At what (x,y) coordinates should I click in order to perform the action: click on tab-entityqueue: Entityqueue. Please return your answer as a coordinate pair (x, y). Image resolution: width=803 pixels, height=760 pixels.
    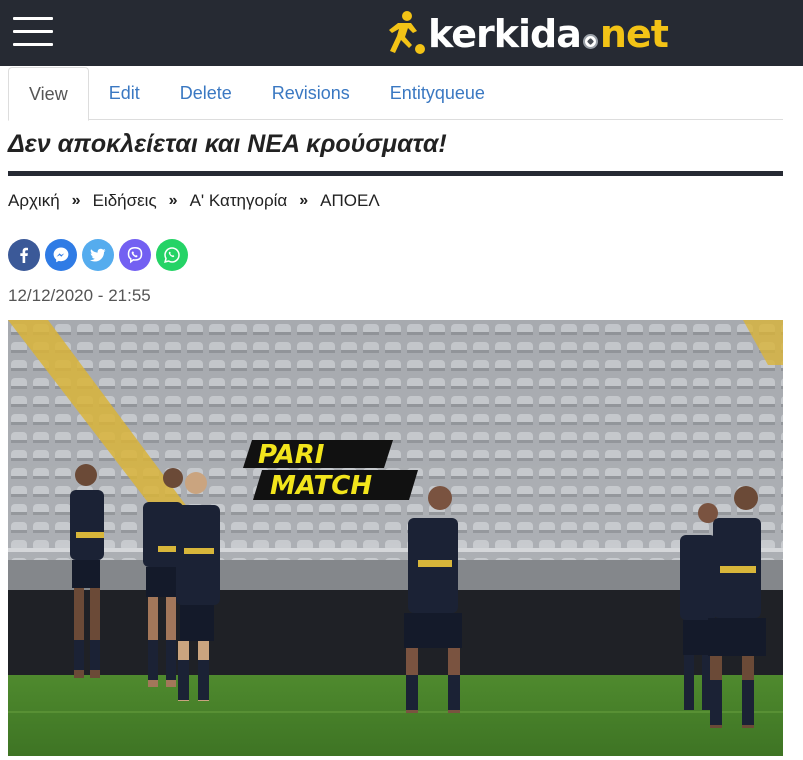
    Looking at the image, I should click on (437, 93).